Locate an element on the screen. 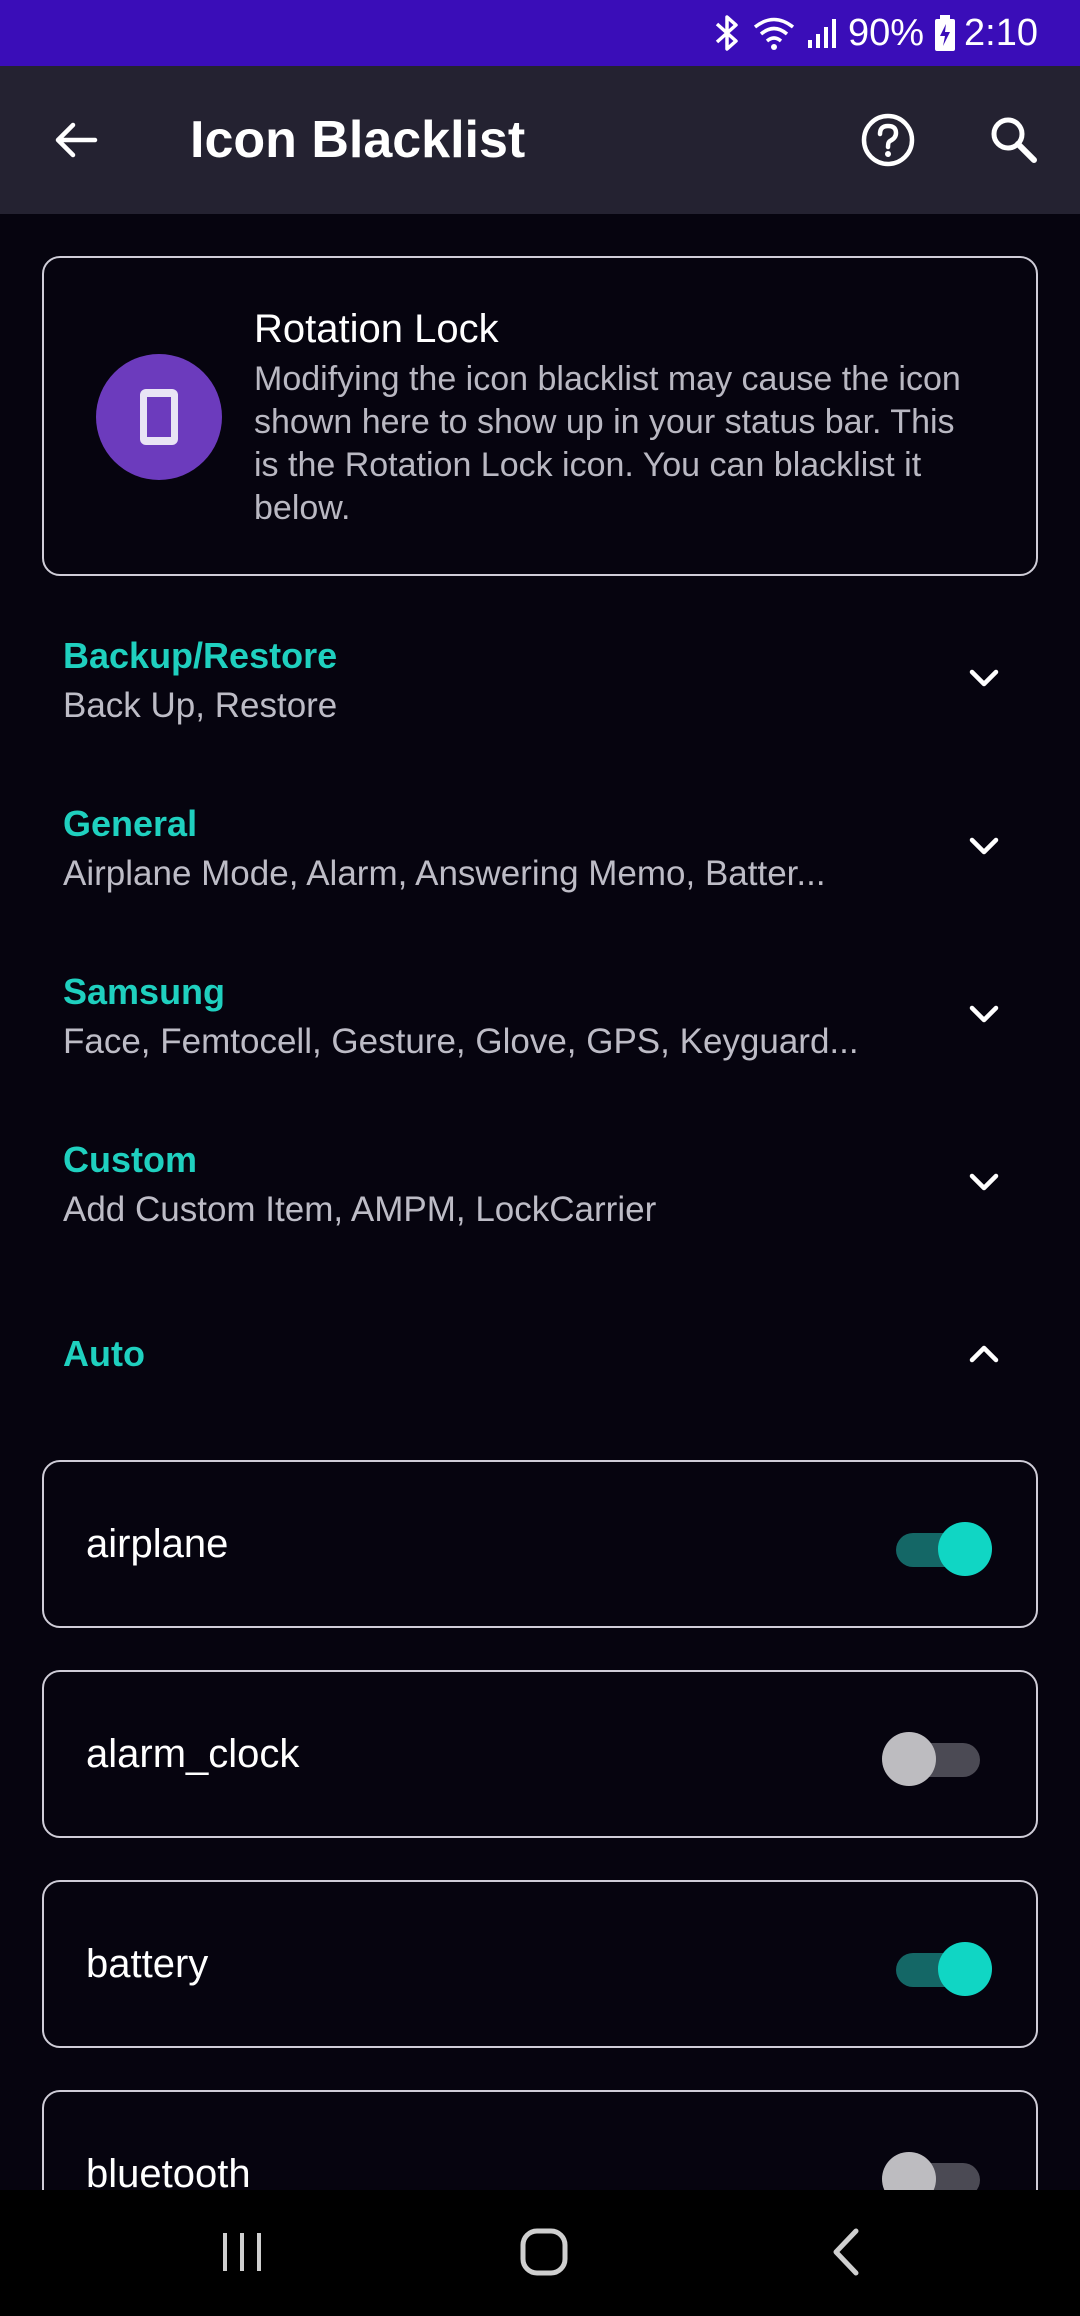 The height and width of the screenshot is (2316, 1080). back-icon is located at coordinates (846, 2252).